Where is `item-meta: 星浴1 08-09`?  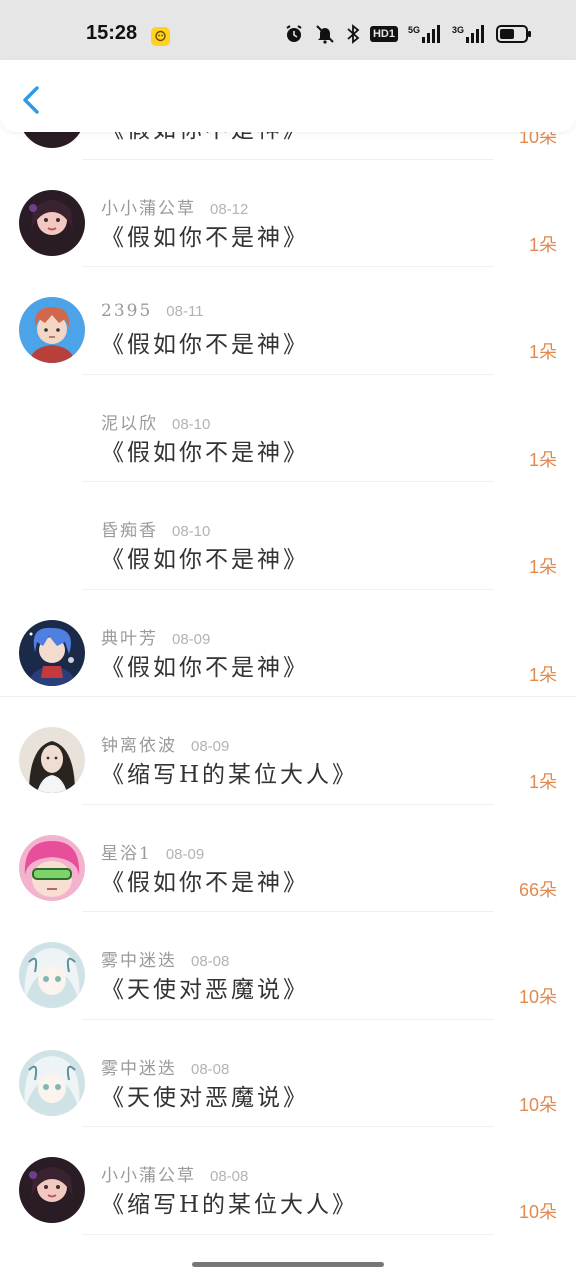
item-meta: 星浴1 08-09 is located at coordinates (152, 851).